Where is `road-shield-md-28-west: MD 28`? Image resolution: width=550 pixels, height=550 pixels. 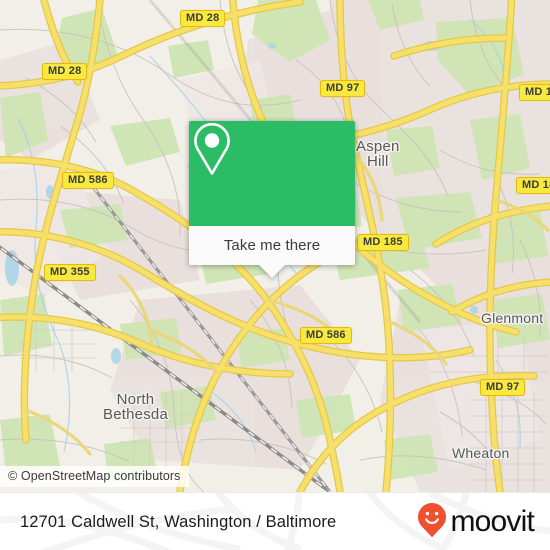 road-shield-md-28-west: MD 28 is located at coordinates (65, 71).